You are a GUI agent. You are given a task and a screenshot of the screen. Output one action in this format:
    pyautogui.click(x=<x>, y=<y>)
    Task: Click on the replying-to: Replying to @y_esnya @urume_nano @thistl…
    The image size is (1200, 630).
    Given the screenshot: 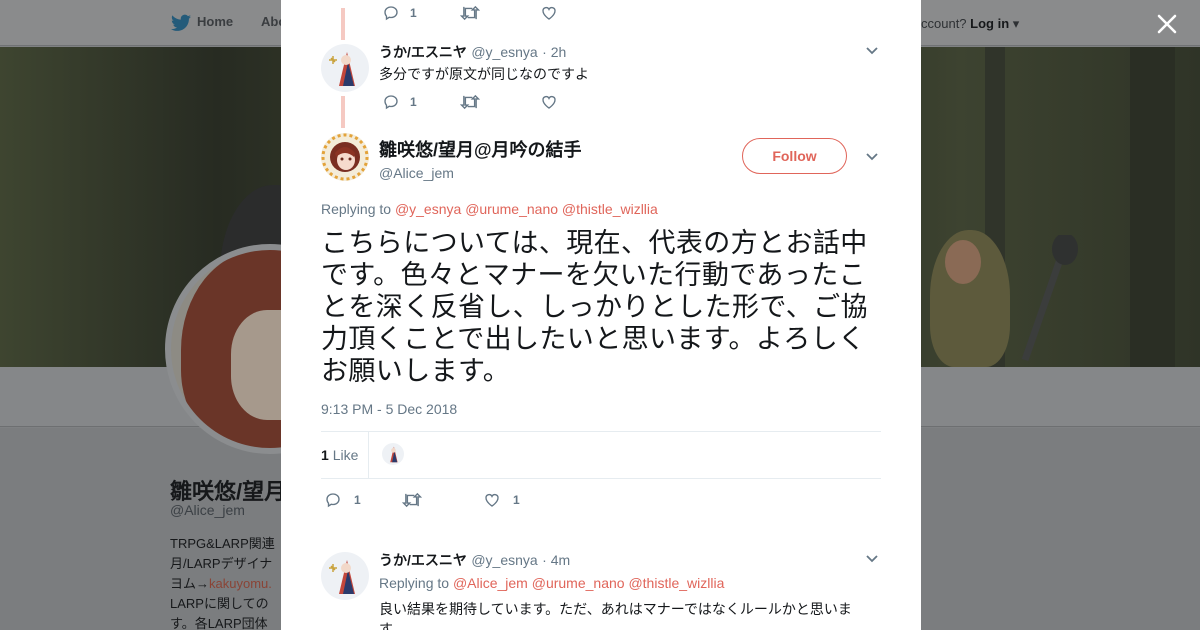 What is the action you would take?
    pyautogui.click(x=489, y=209)
    